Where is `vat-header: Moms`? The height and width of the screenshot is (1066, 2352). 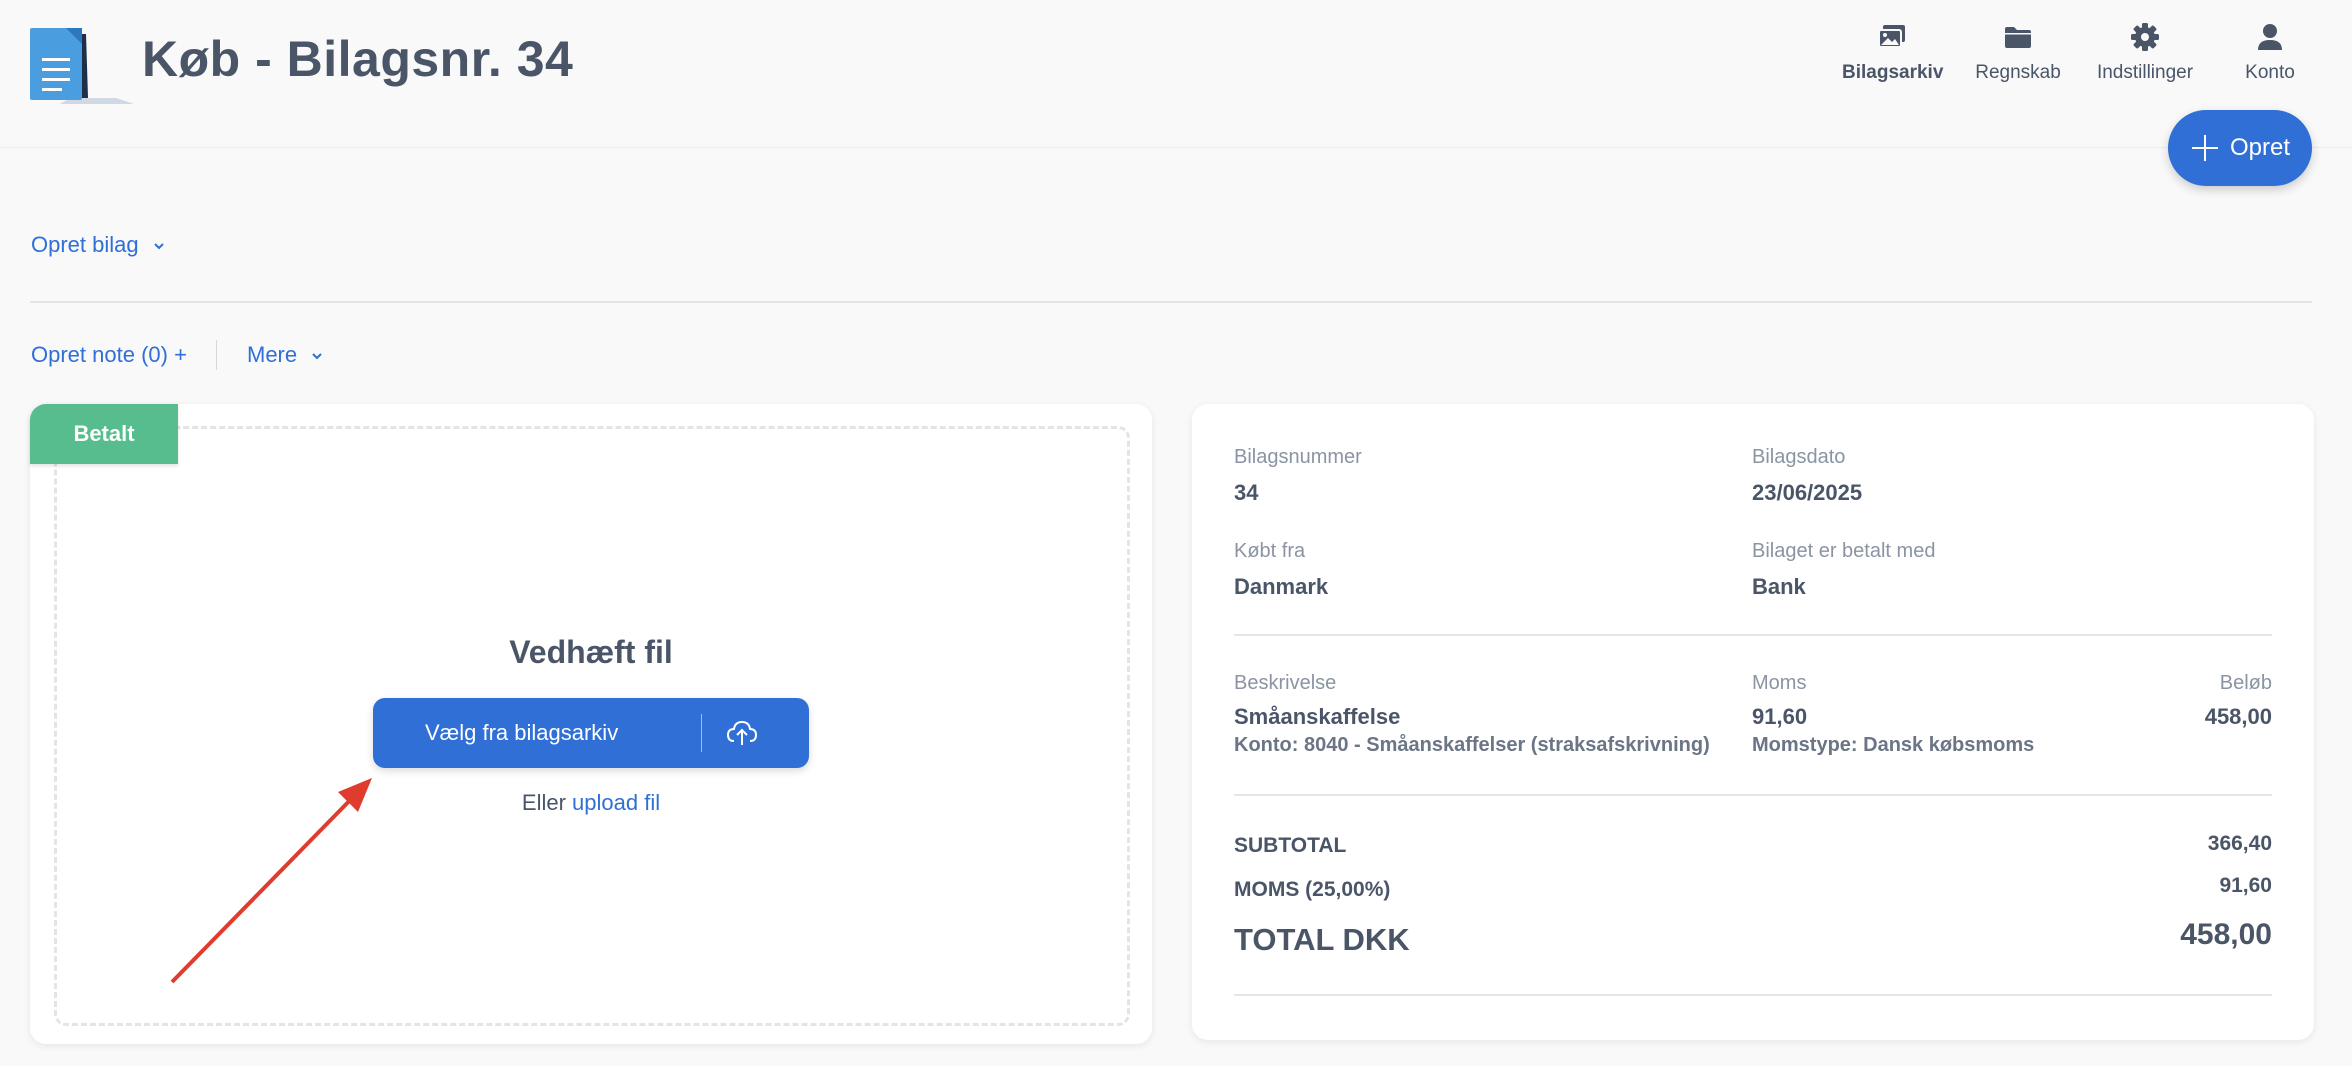
vat-header: Moms is located at coordinates (1779, 683).